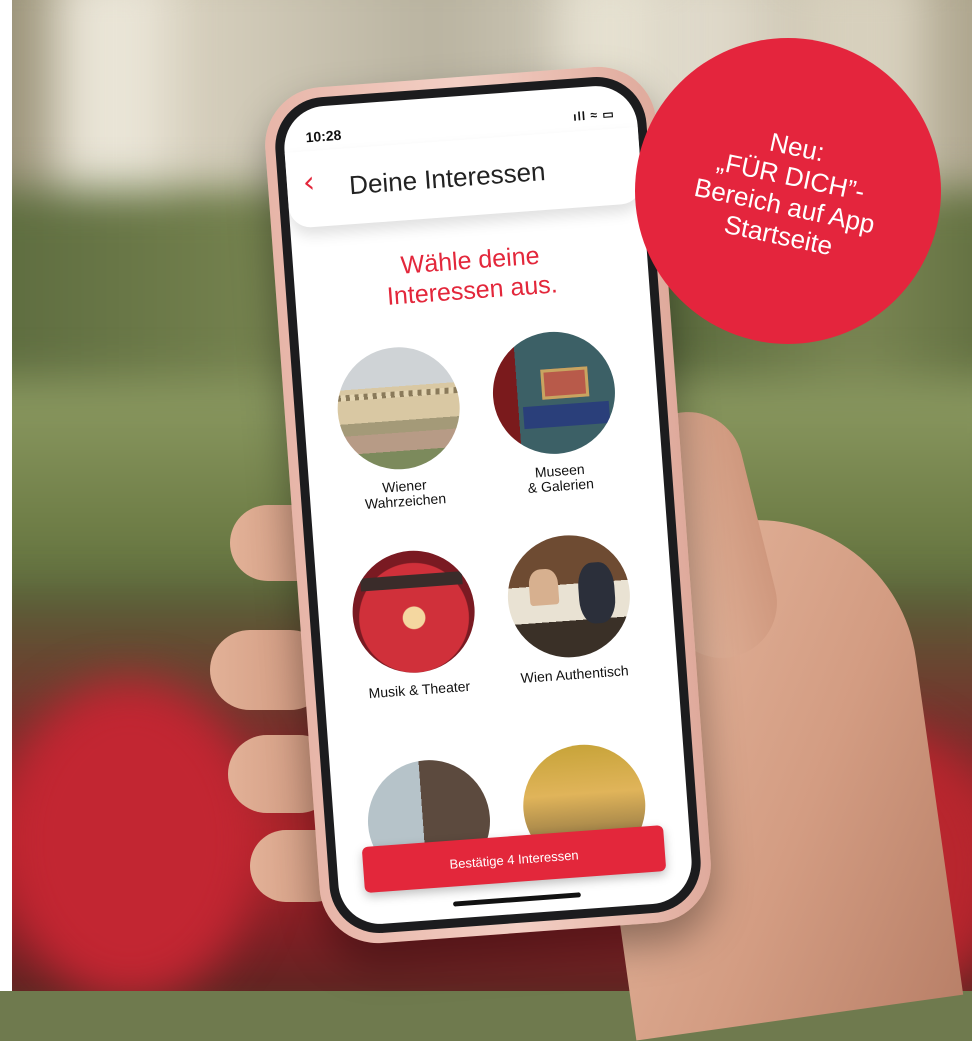  I want to click on interests-prompt: Wähle deine Interessen aus., so click(470, 276).